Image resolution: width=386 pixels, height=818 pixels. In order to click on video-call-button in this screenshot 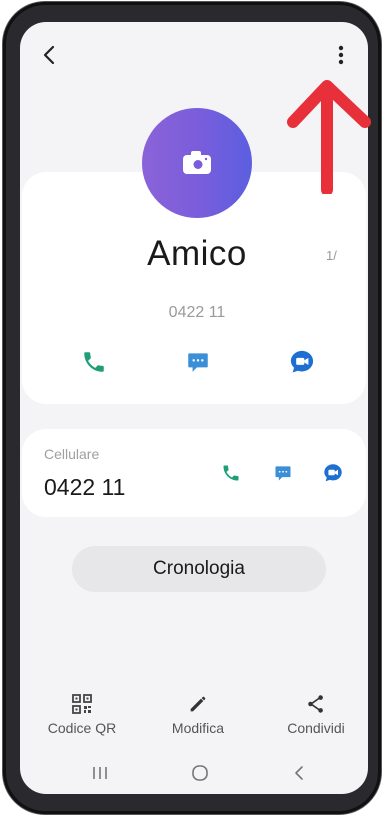, I will do `click(302, 362)`.